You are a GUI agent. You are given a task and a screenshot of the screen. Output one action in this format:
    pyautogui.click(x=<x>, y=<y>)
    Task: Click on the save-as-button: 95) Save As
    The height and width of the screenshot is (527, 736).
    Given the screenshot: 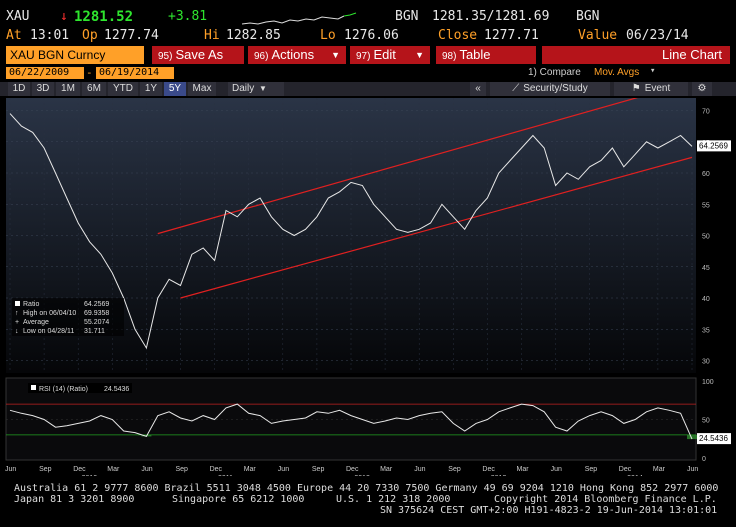 What is the action you would take?
    pyautogui.click(x=198, y=55)
    